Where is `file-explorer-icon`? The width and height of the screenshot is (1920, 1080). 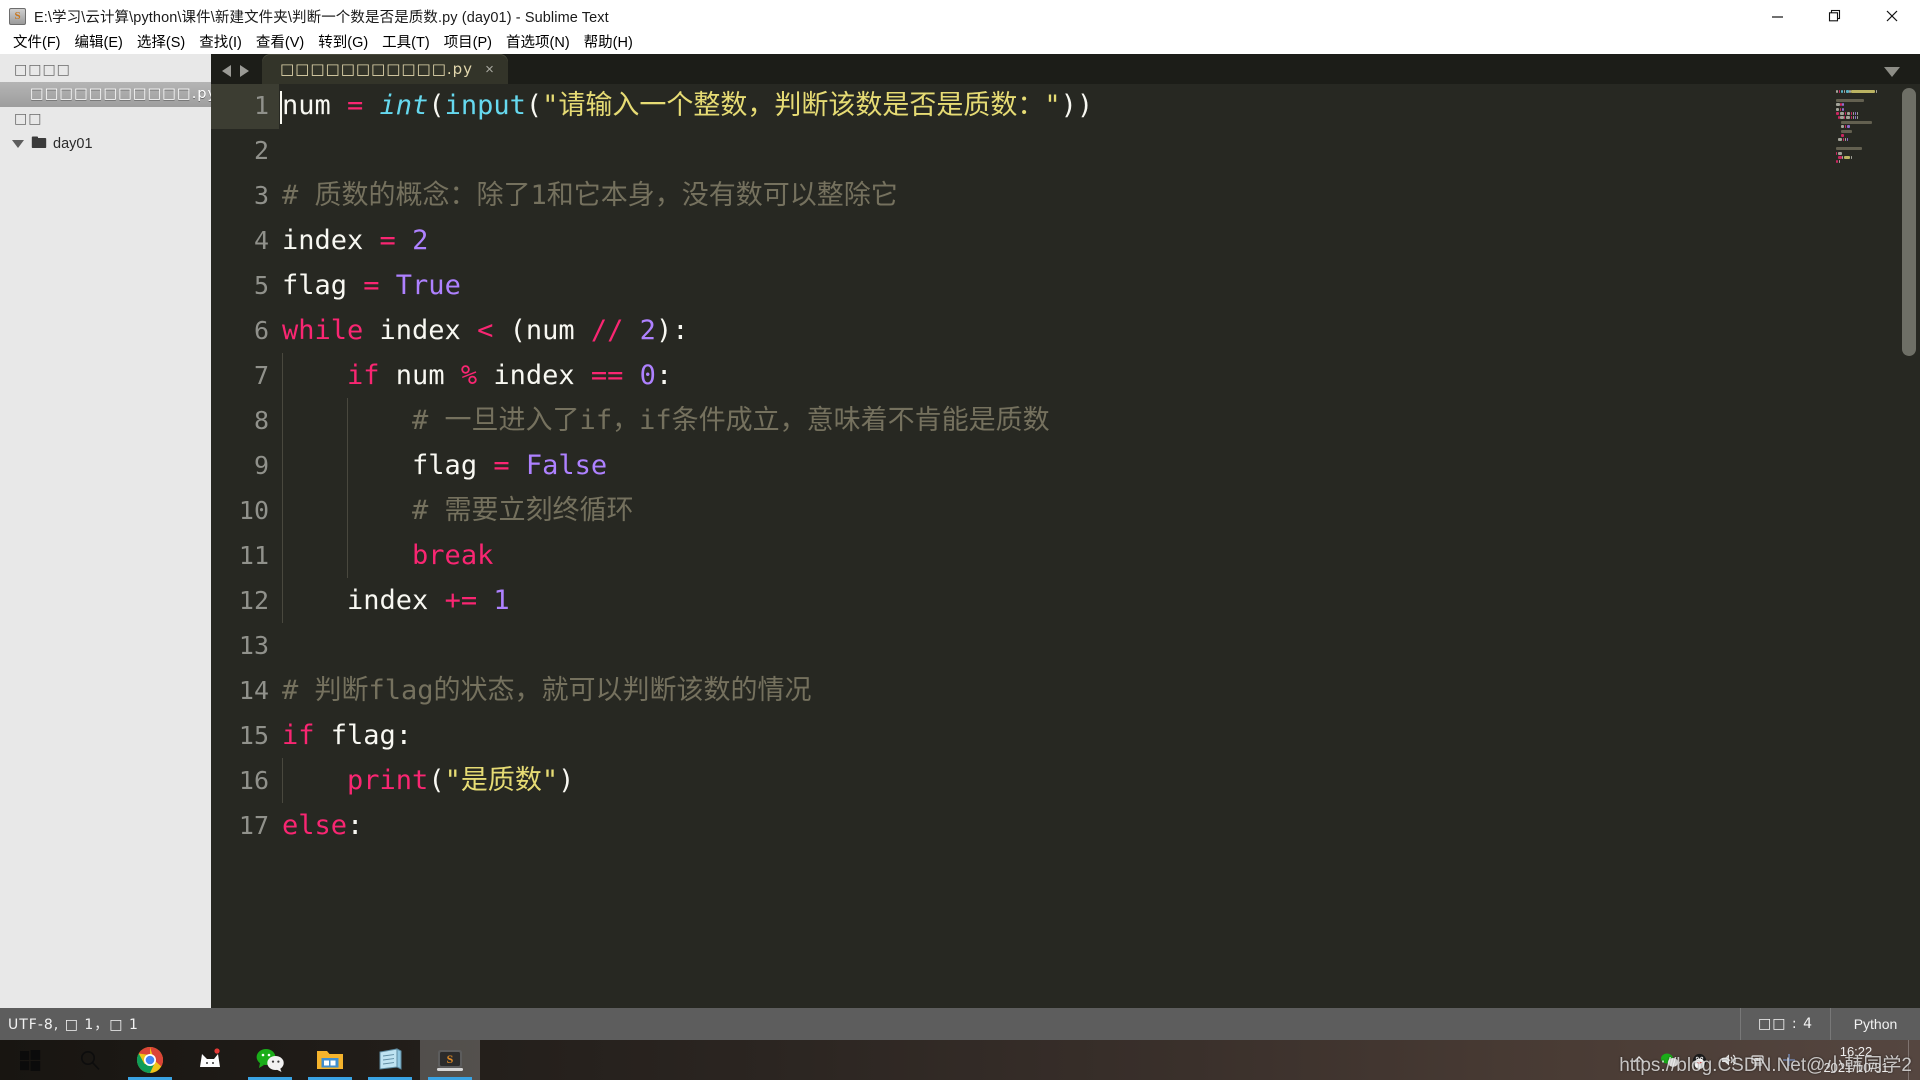 file-explorer-icon is located at coordinates (330, 1060).